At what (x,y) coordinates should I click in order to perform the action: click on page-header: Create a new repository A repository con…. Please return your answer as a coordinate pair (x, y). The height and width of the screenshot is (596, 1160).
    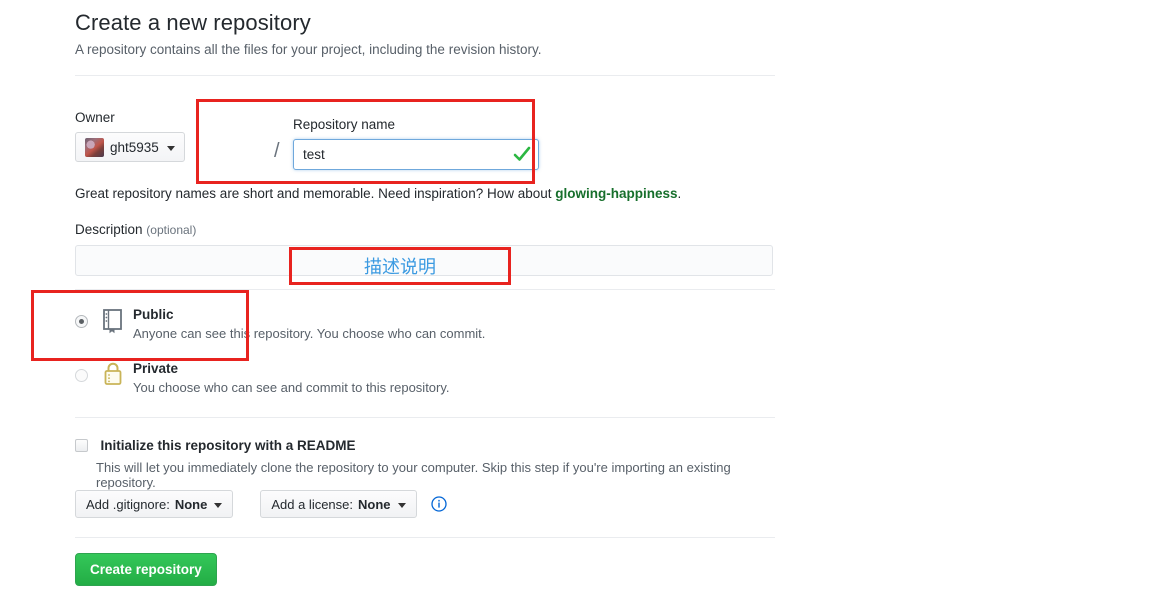
    Looking at the image, I should click on (425, 28).